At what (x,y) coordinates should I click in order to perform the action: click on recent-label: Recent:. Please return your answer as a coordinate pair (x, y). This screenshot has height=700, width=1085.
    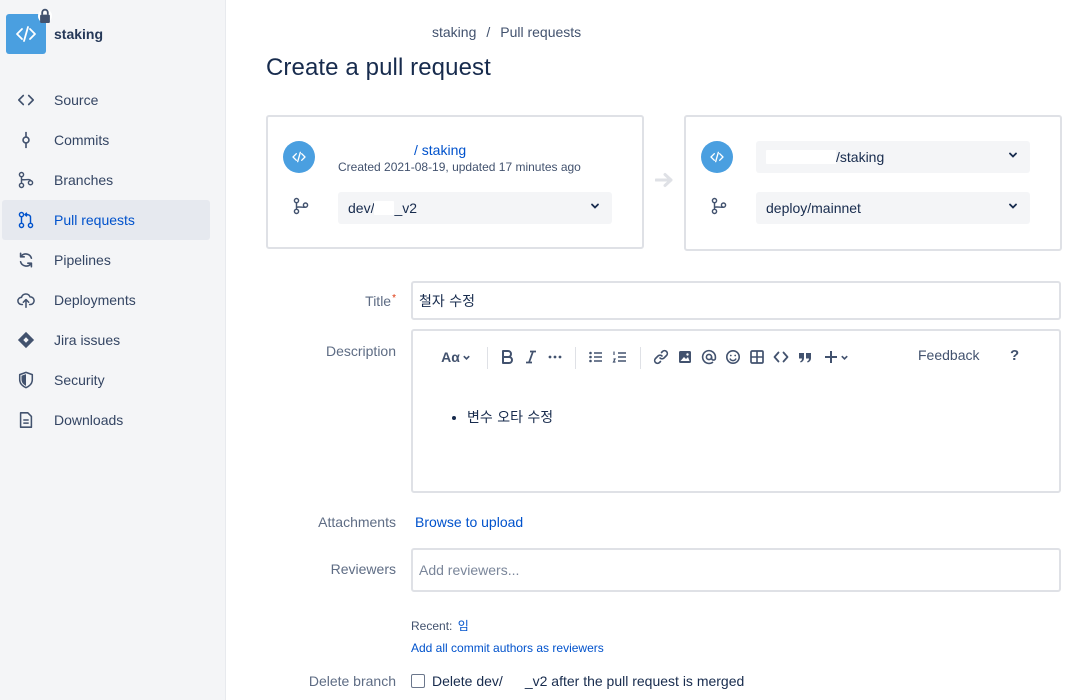
    Looking at the image, I should click on (432, 626).